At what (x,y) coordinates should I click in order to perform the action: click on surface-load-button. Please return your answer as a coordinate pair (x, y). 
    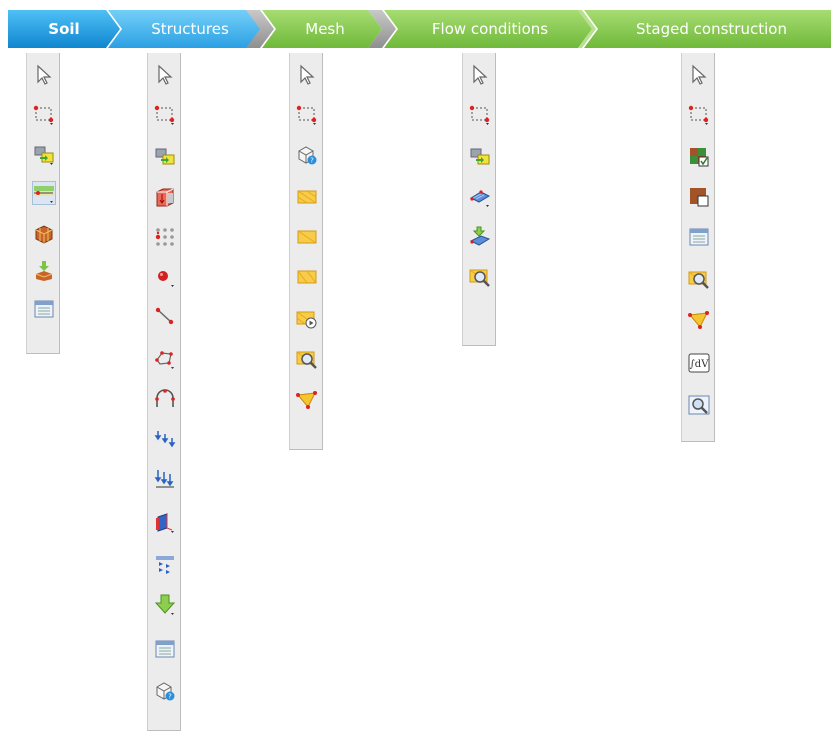
    Looking at the image, I should click on (165, 197).